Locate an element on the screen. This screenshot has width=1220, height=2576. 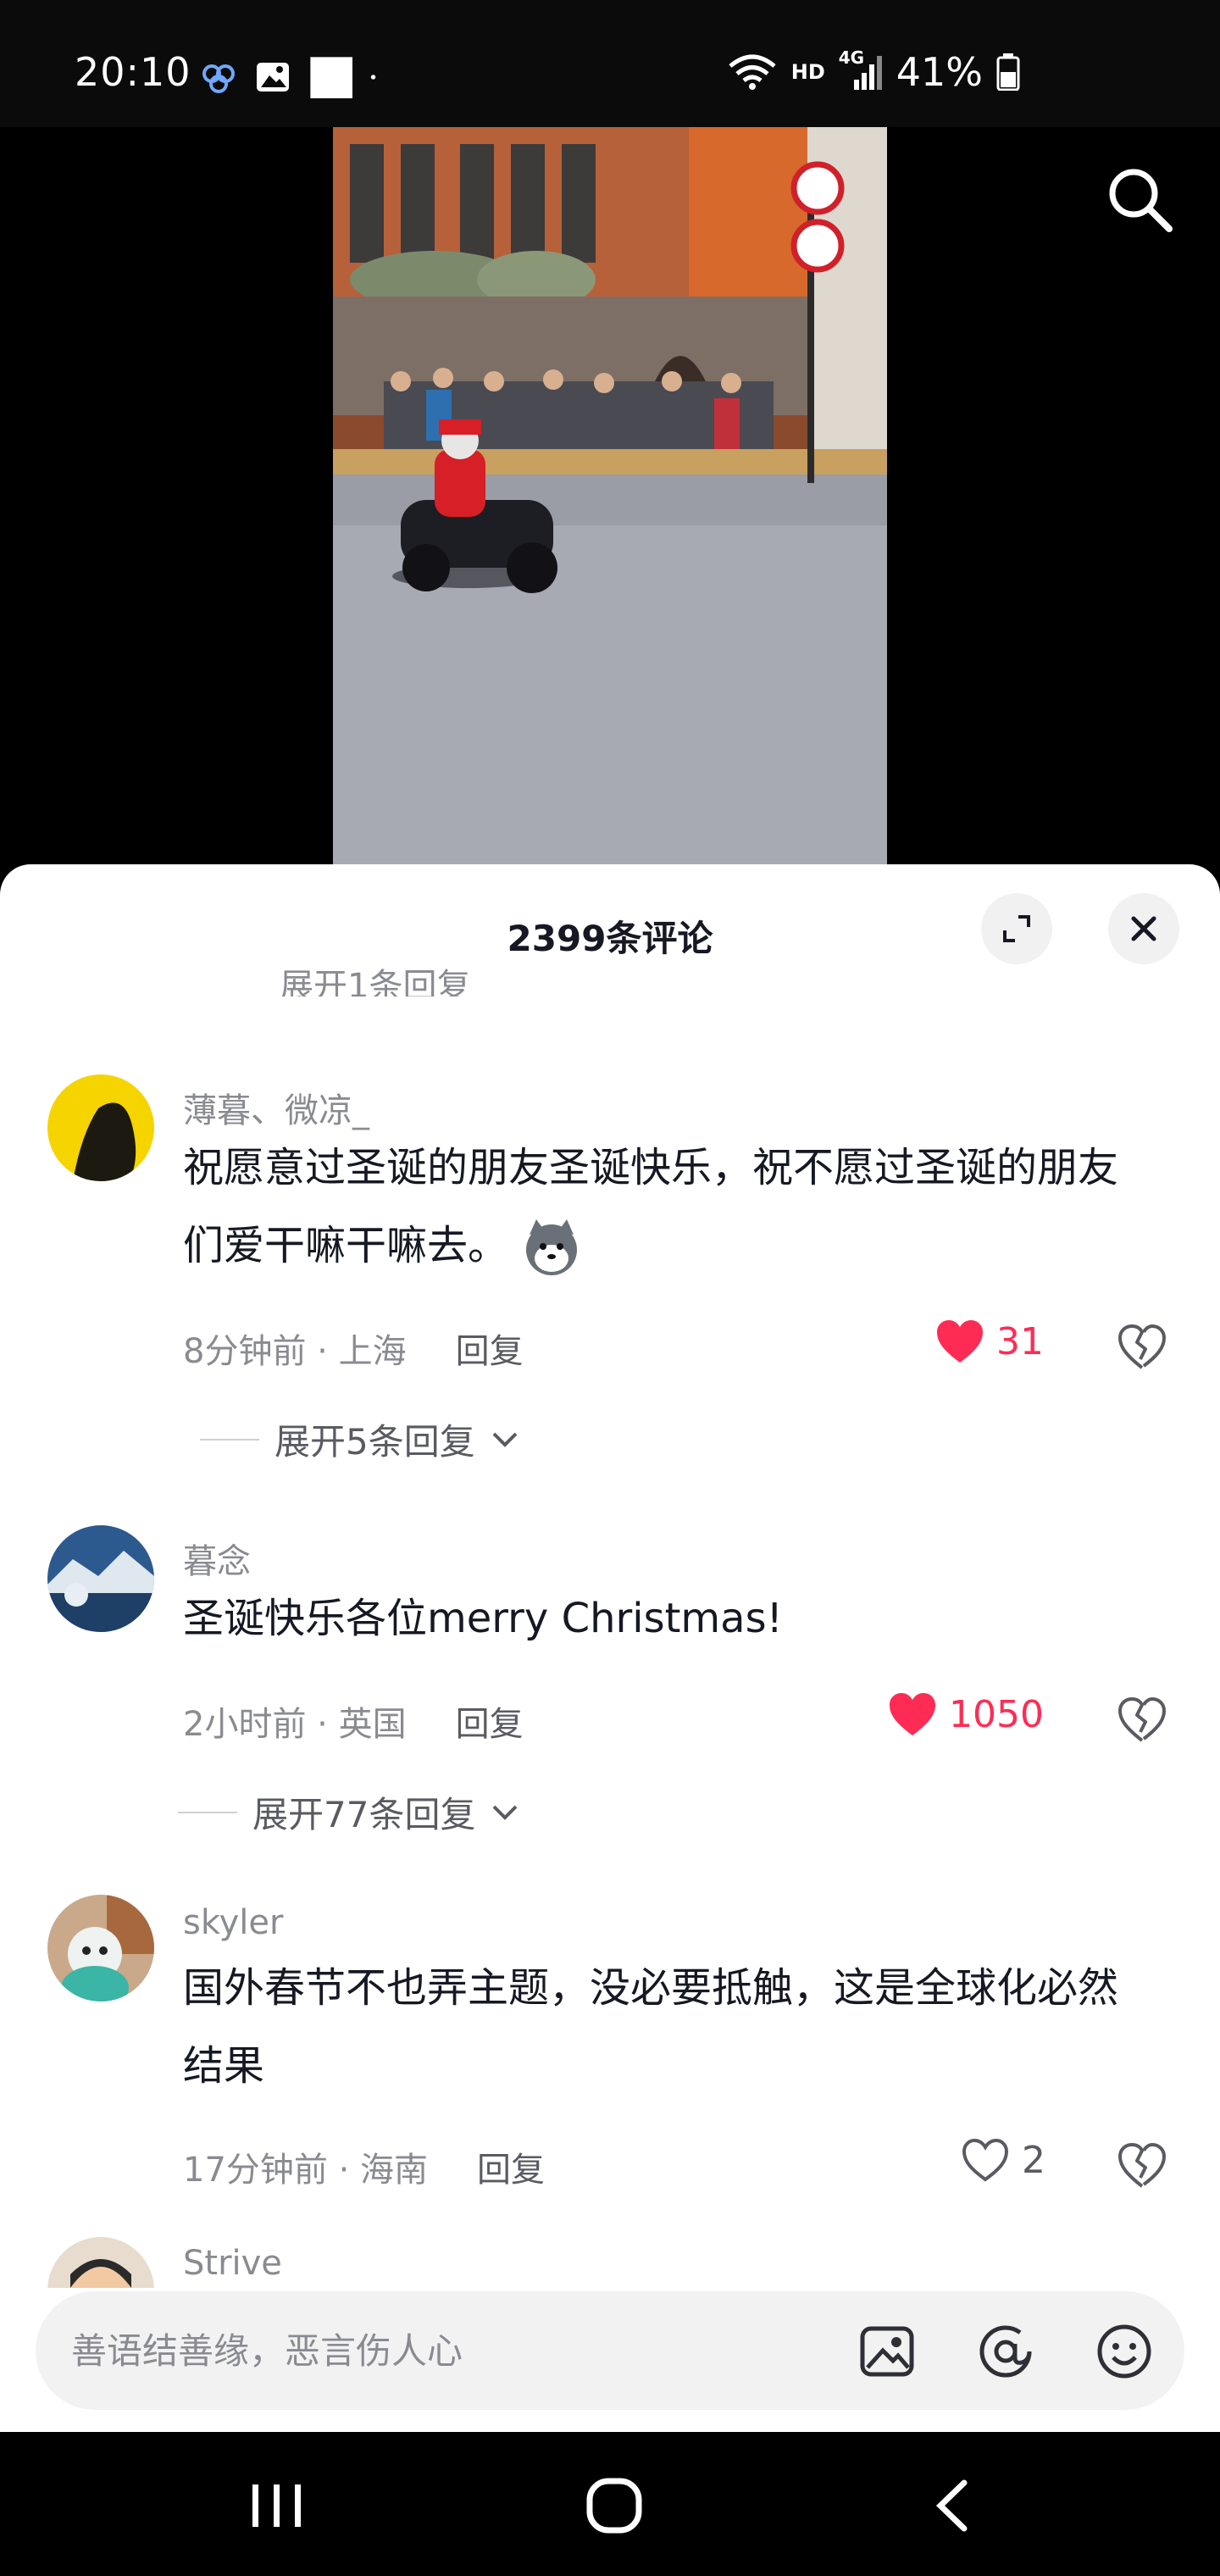
close-button is located at coordinates (1143, 928).